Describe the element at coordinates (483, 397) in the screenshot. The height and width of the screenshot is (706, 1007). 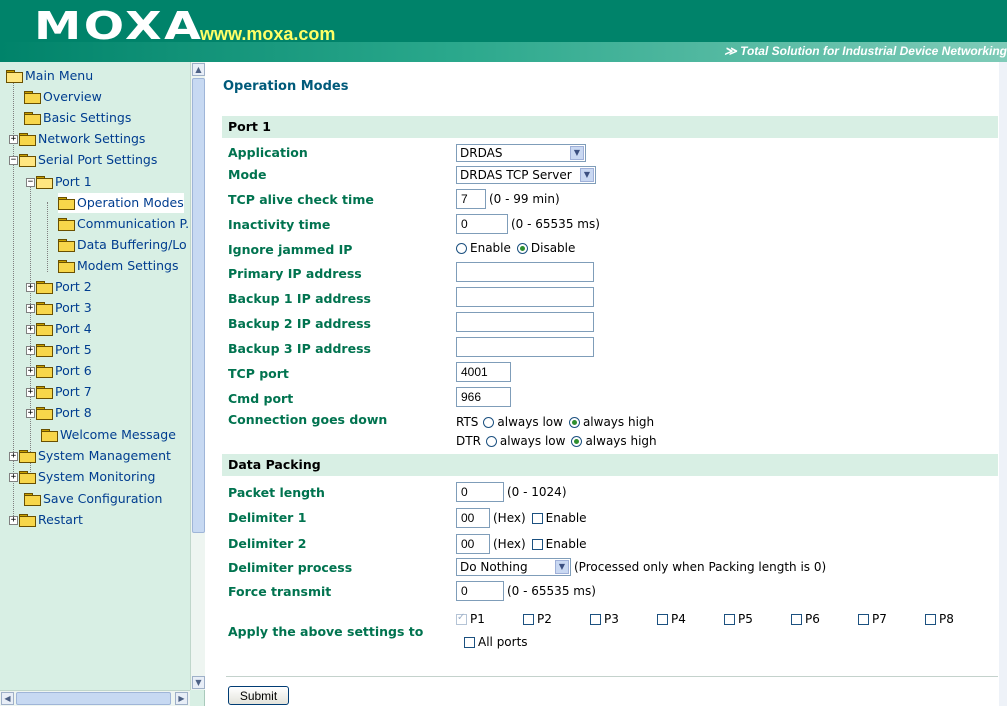
I see `cmd-port-input: 966` at that location.